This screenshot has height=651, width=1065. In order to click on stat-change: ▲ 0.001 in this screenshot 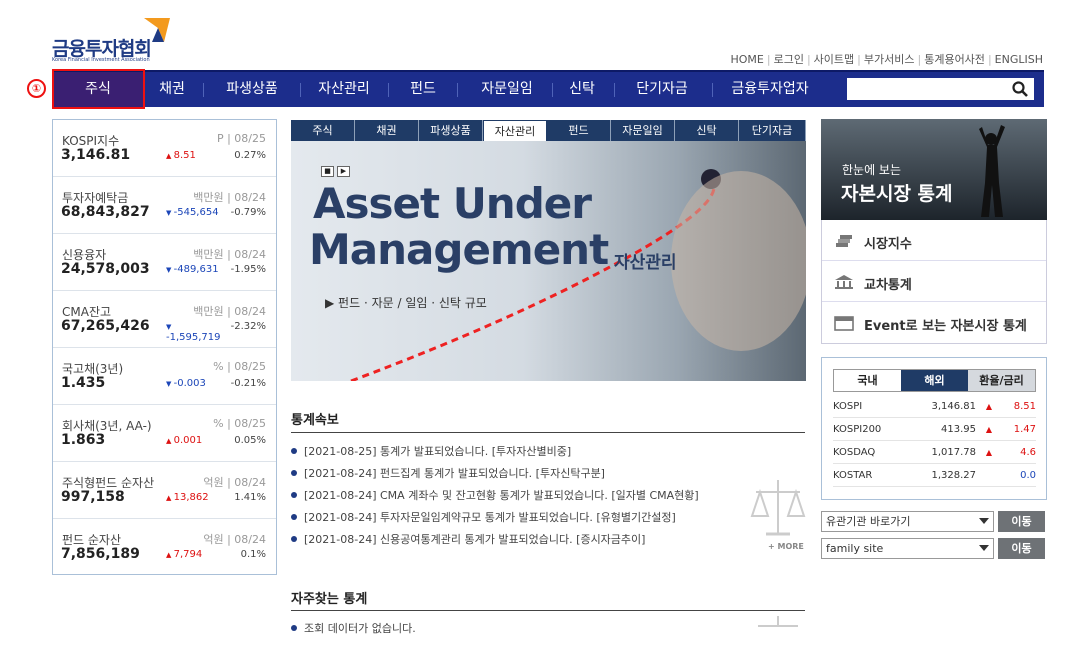, I will do `click(196, 440)`.